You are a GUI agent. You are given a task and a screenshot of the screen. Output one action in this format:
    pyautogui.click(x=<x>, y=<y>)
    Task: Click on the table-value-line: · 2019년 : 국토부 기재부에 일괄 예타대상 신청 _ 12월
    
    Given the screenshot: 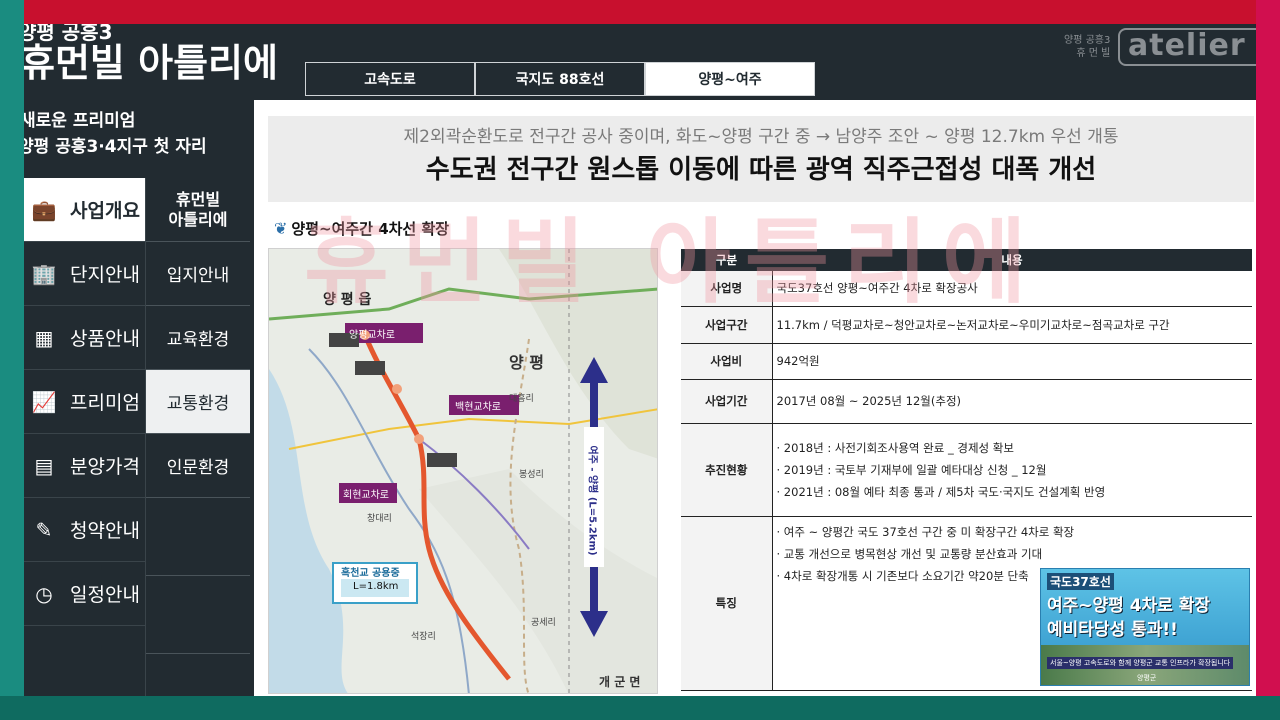 What is the action you would take?
    pyautogui.click(x=911, y=469)
    